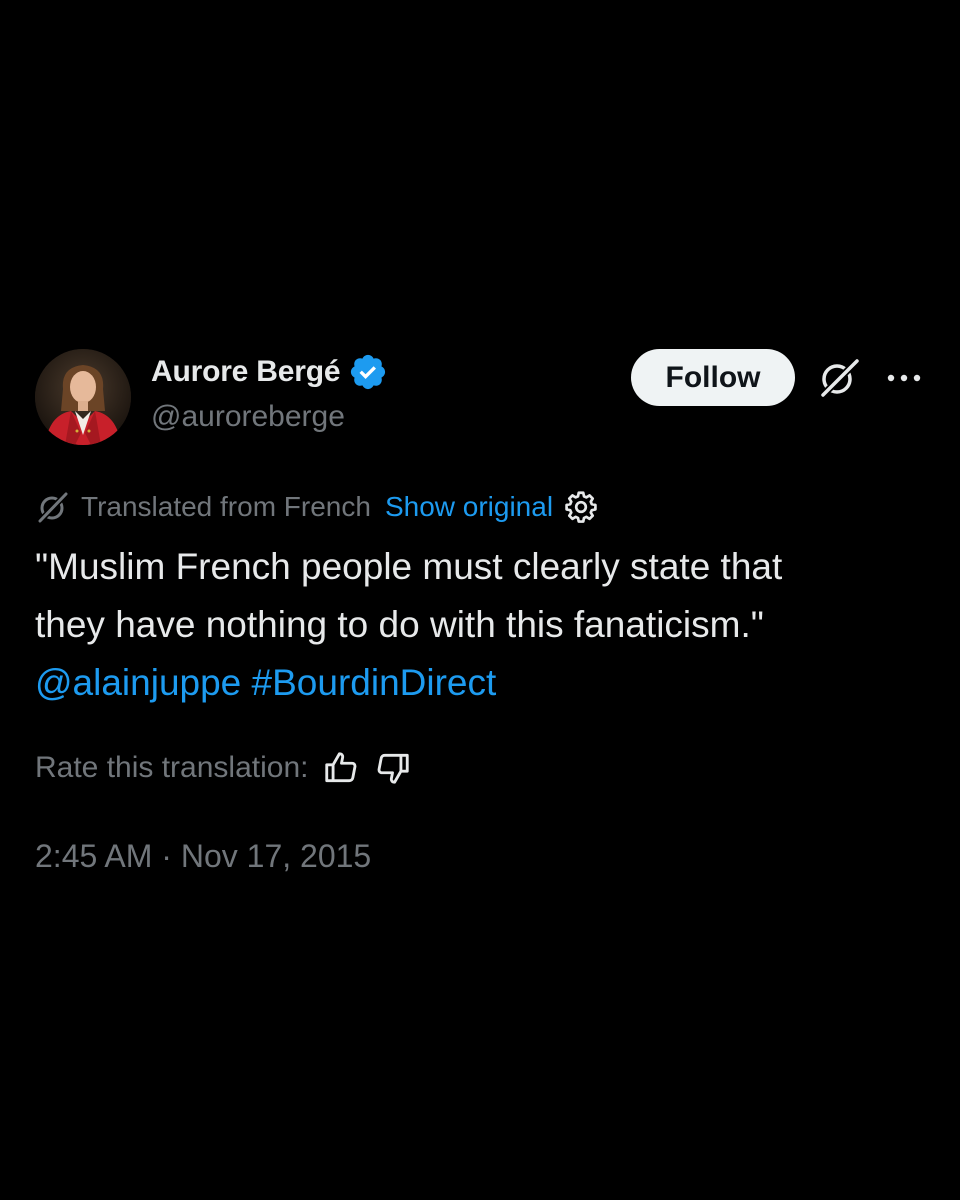 This screenshot has width=960, height=1200. What do you see at coordinates (393, 768) in the screenshot?
I see `thumbs-down-icon` at bounding box center [393, 768].